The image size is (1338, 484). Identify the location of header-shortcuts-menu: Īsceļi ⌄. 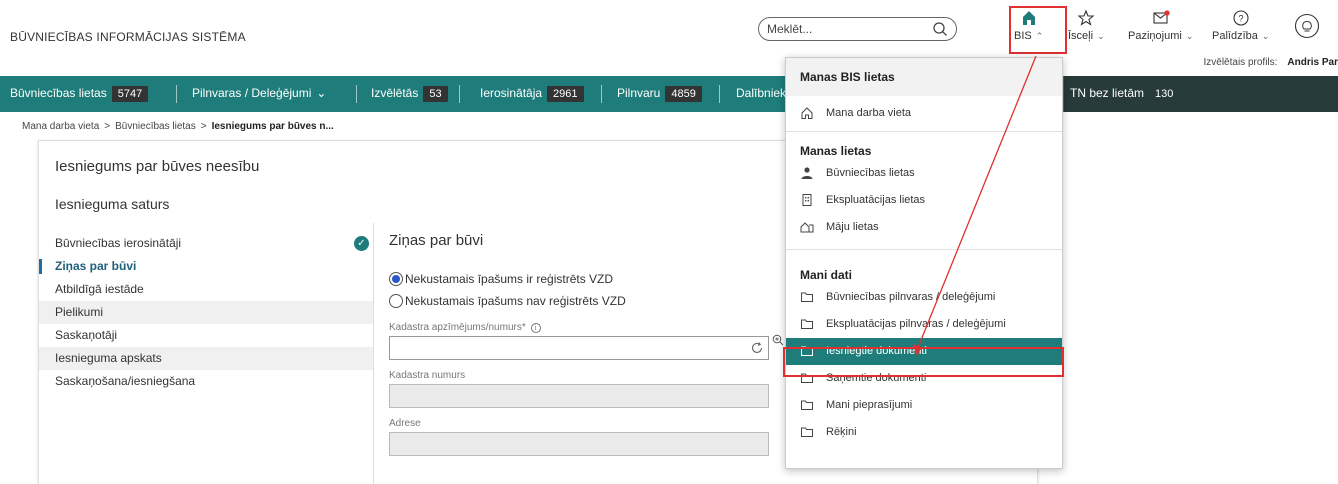
(1086, 25).